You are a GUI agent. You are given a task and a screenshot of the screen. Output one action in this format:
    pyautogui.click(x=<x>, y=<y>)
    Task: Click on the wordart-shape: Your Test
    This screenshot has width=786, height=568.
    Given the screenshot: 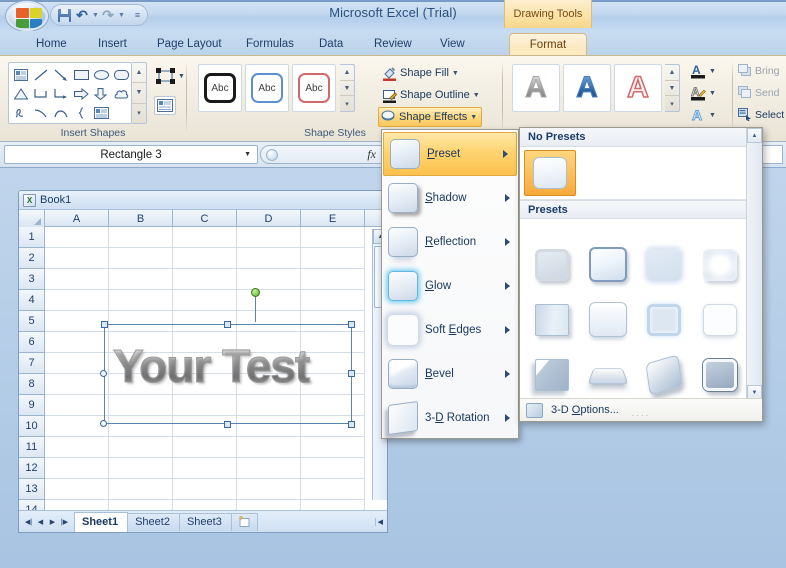 What is the action you would take?
    pyautogui.click(x=228, y=374)
    